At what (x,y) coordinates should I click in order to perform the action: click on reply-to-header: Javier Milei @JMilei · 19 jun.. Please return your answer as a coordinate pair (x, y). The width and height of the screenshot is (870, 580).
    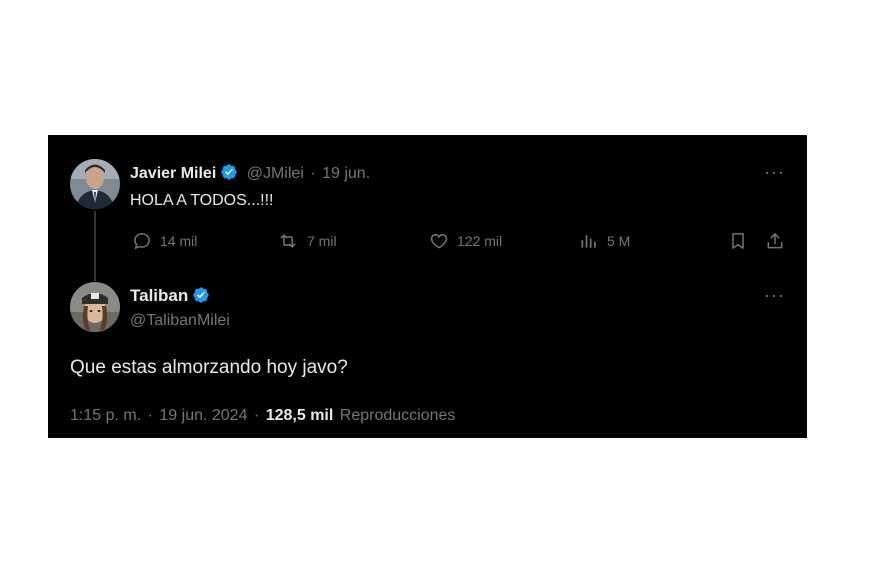
    Looking at the image, I should click on (250, 174).